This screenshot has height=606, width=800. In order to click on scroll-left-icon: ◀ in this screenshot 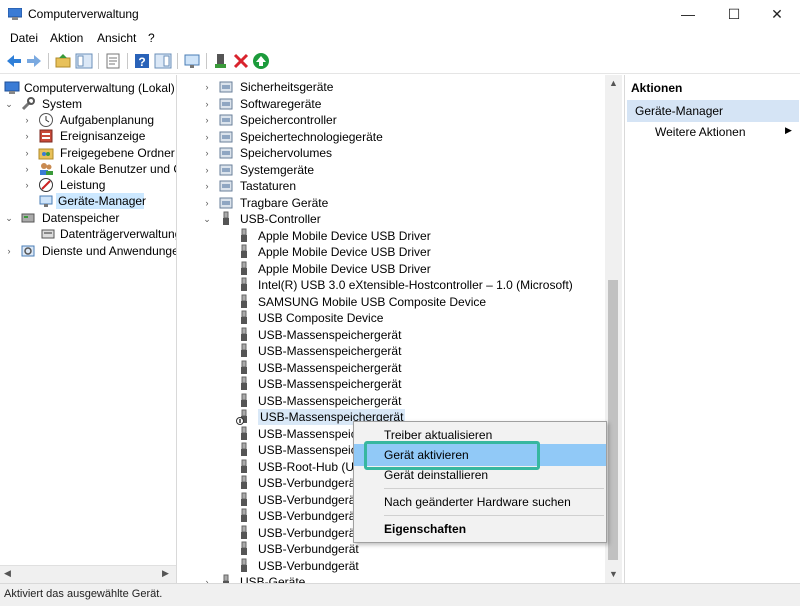, I will do `click(7, 573)`.